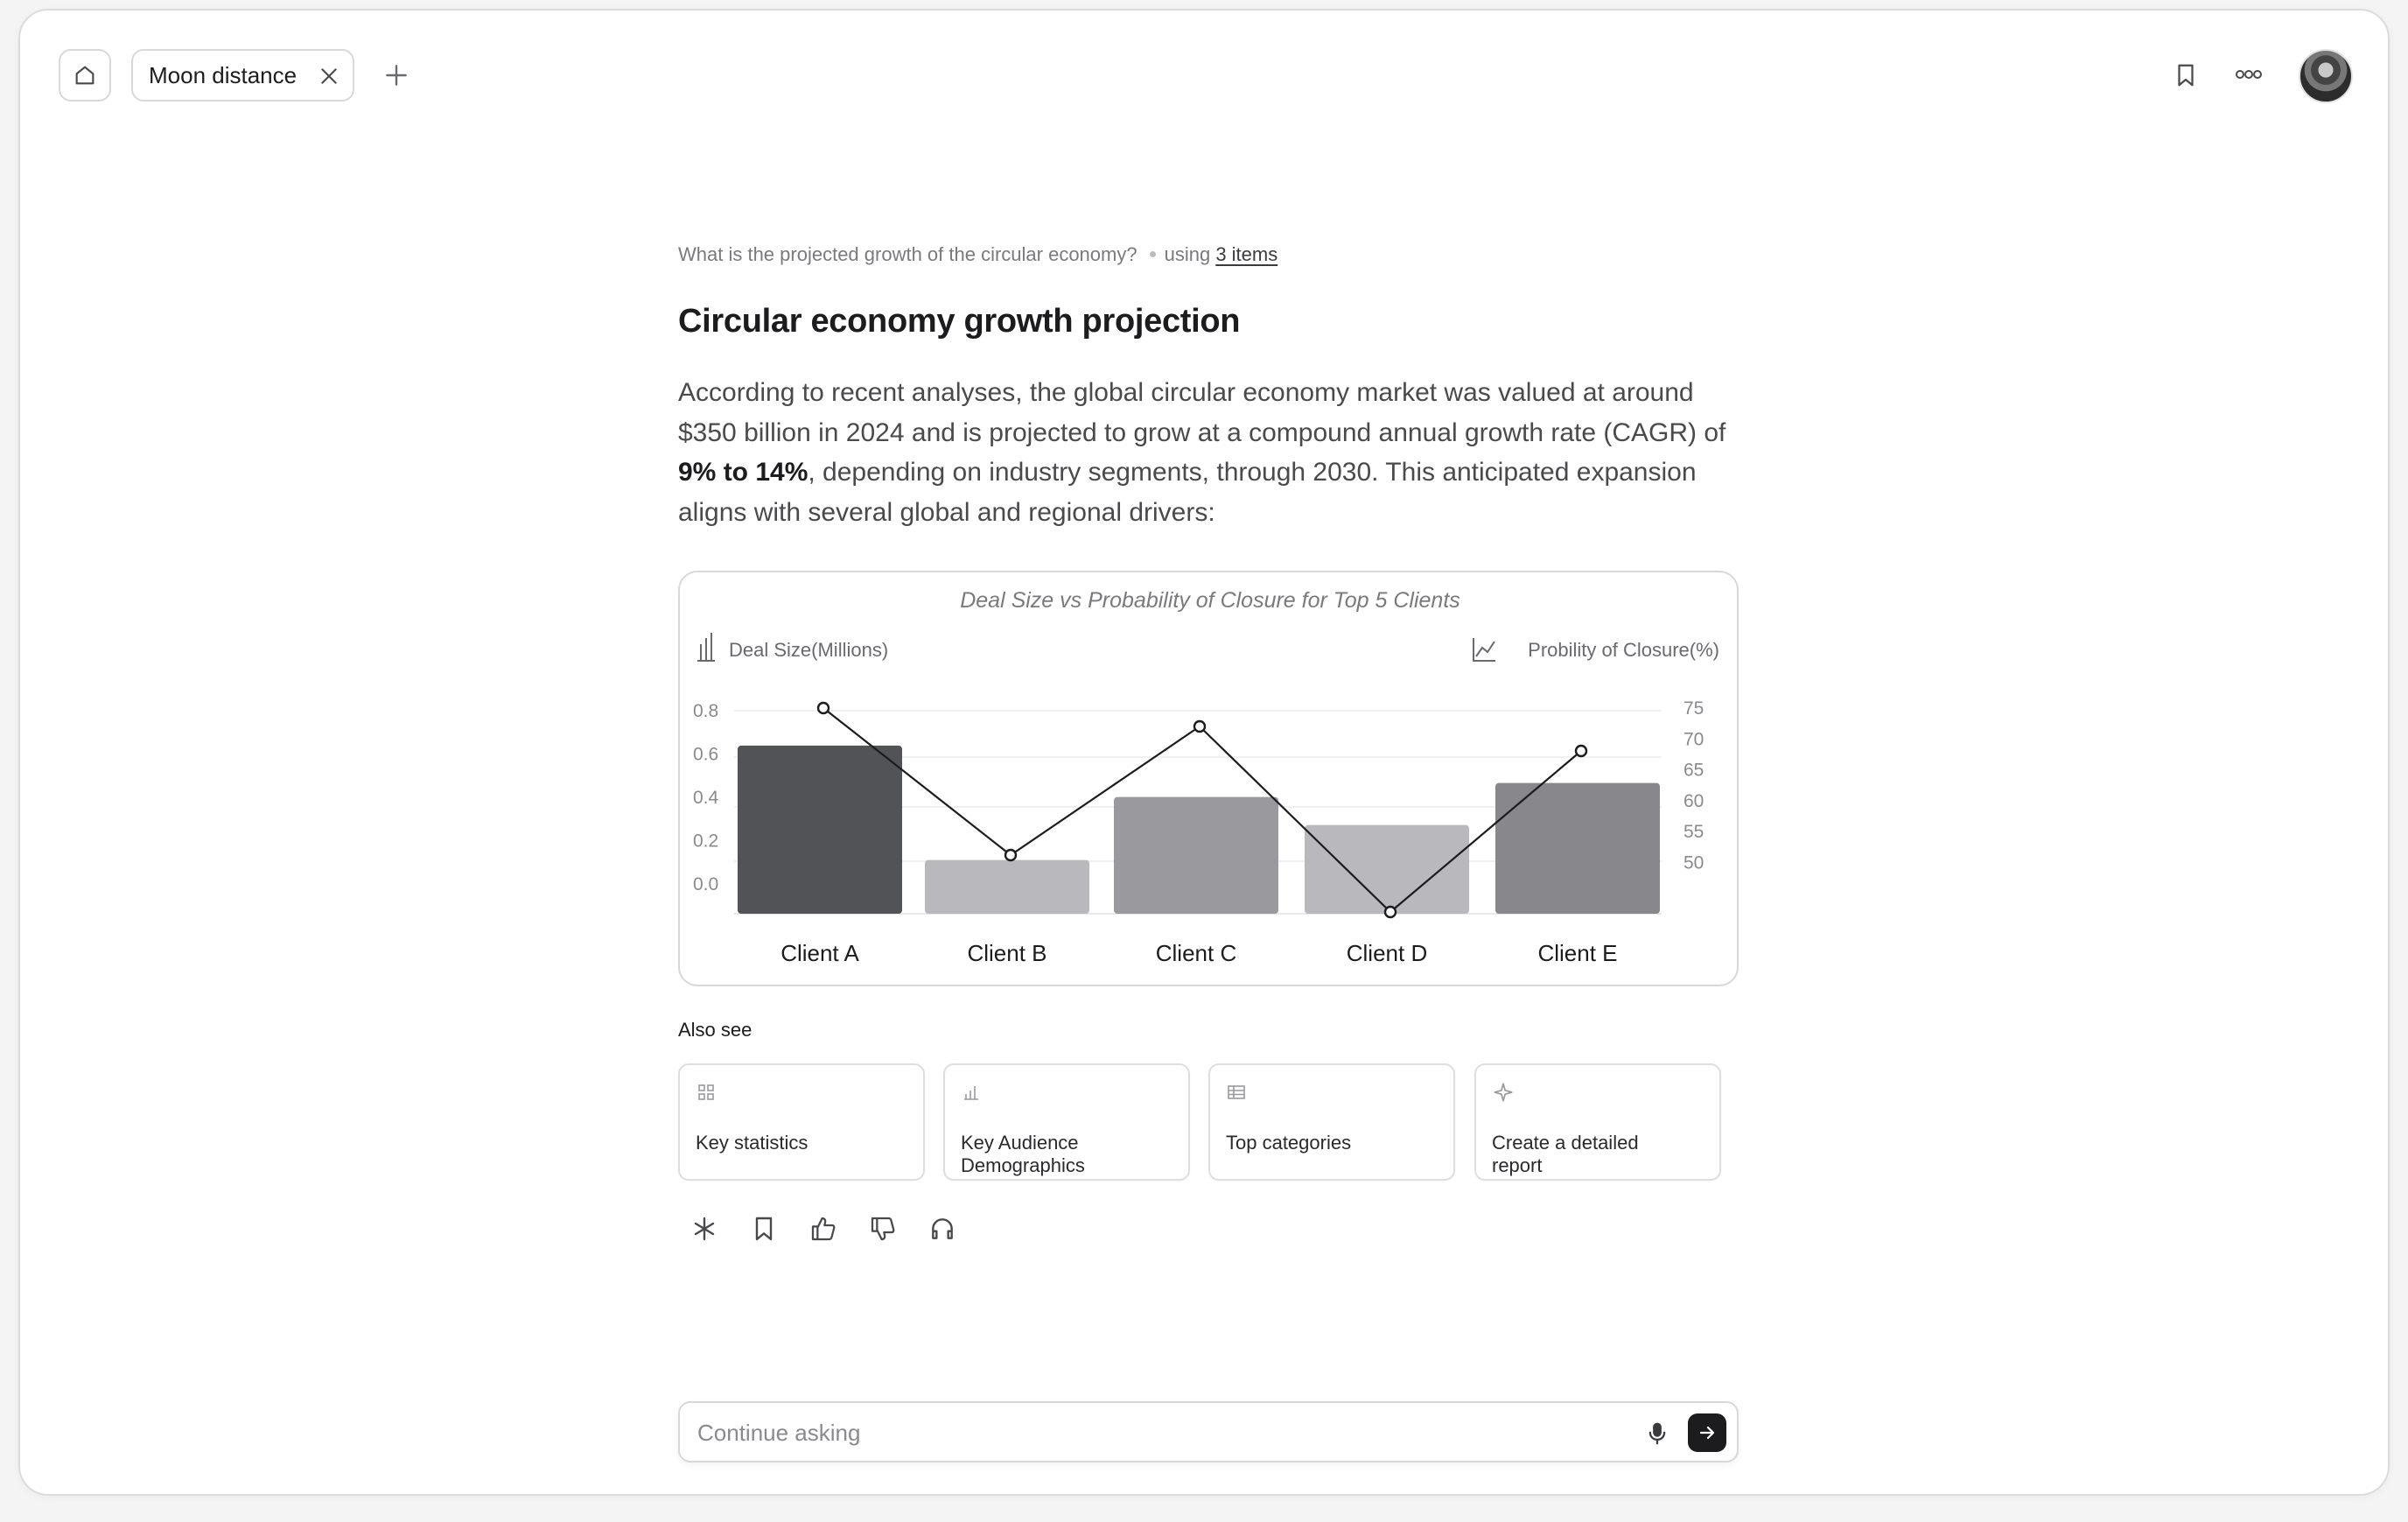 The height and width of the screenshot is (1522, 2408). What do you see at coordinates (801, 1122) in the screenshot?
I see `card-key-statistics: Key statistics` at bounding box center [801, 1122].